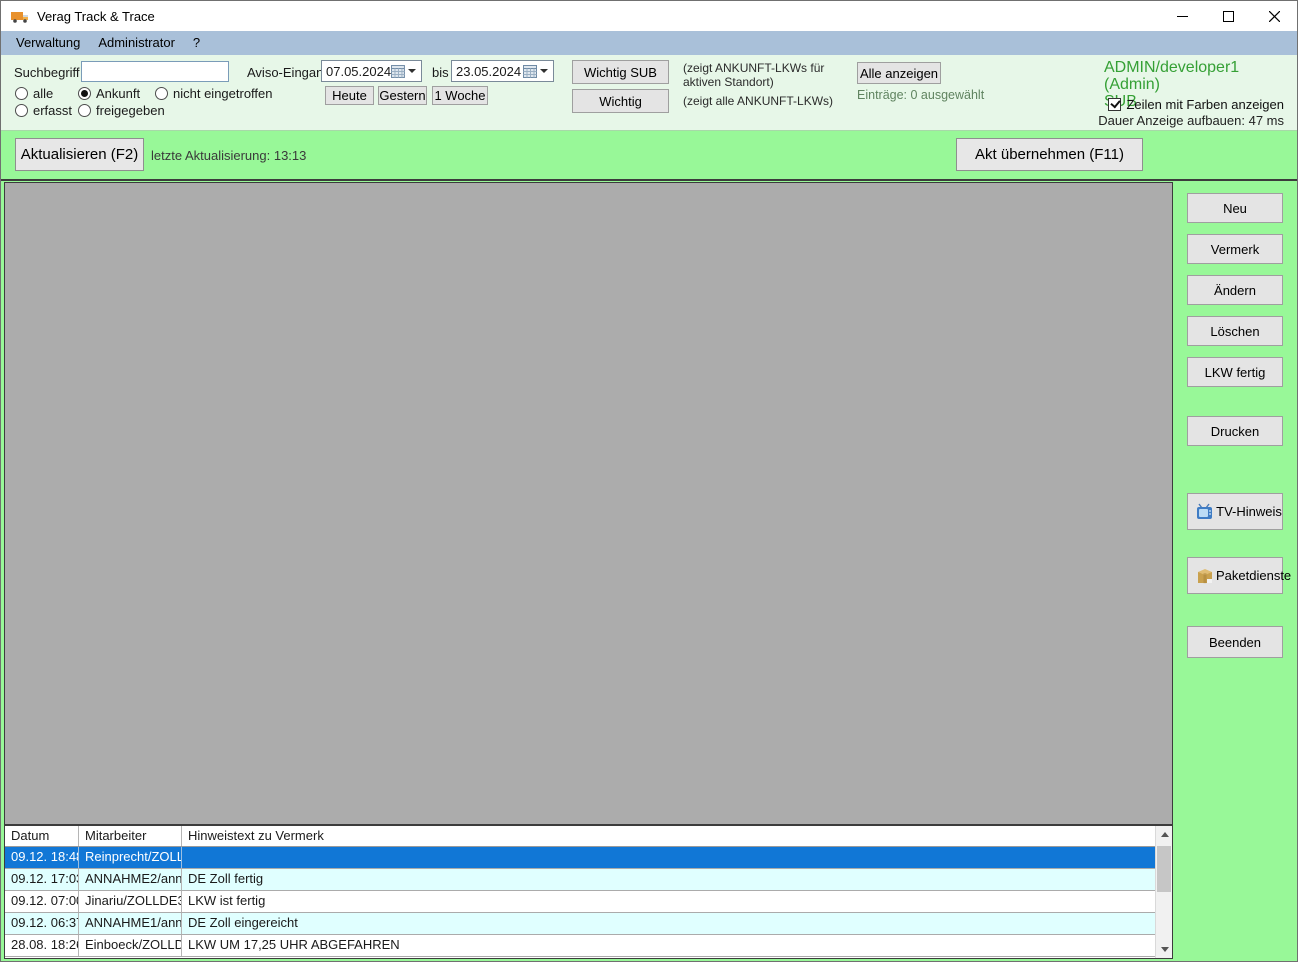  What do you see at coordinates (1235, 290) in the screenshot?
I see `aendern-button: Ändern` at bounding box center [1235, 290].